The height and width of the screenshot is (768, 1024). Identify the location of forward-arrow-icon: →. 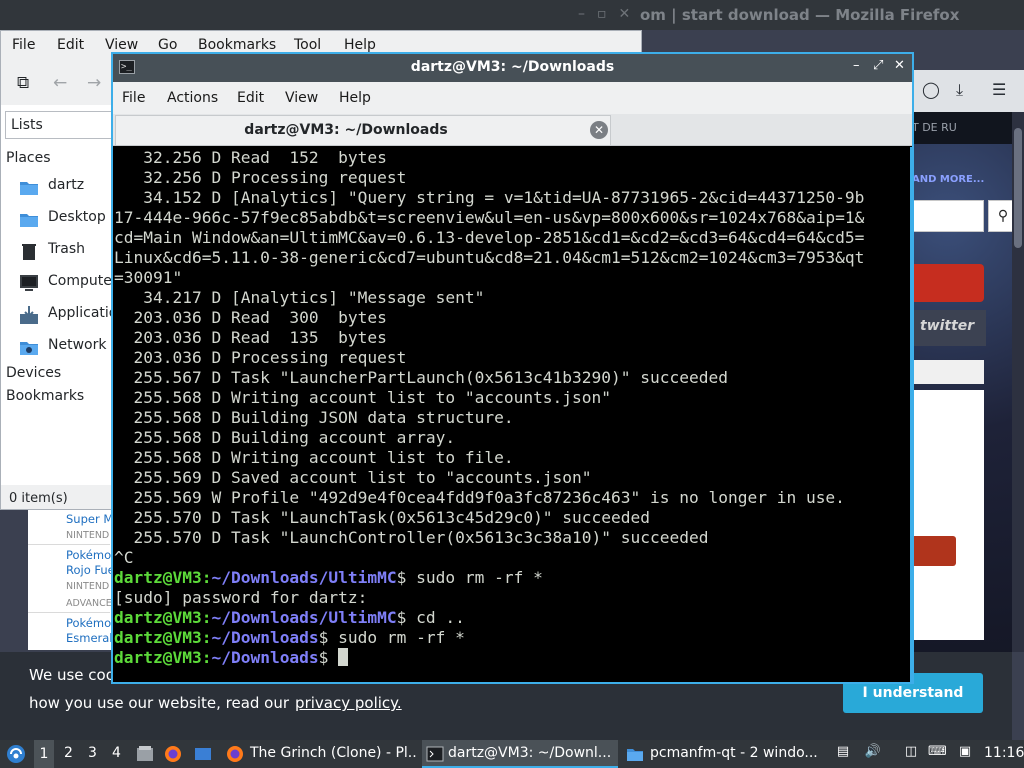
(94, 83).